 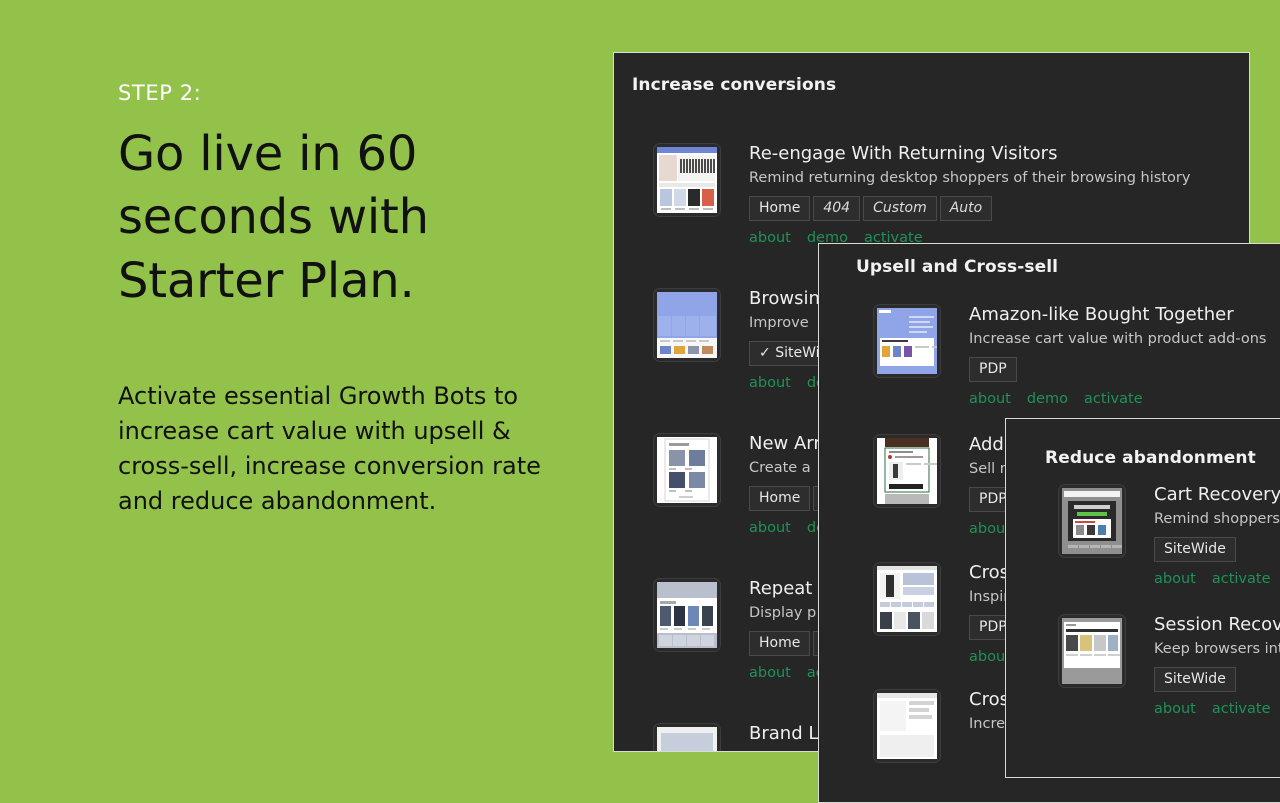 I want to click on bot-card: BrowsingImproveSiteWidaboutde, so click(x=747, y=339).